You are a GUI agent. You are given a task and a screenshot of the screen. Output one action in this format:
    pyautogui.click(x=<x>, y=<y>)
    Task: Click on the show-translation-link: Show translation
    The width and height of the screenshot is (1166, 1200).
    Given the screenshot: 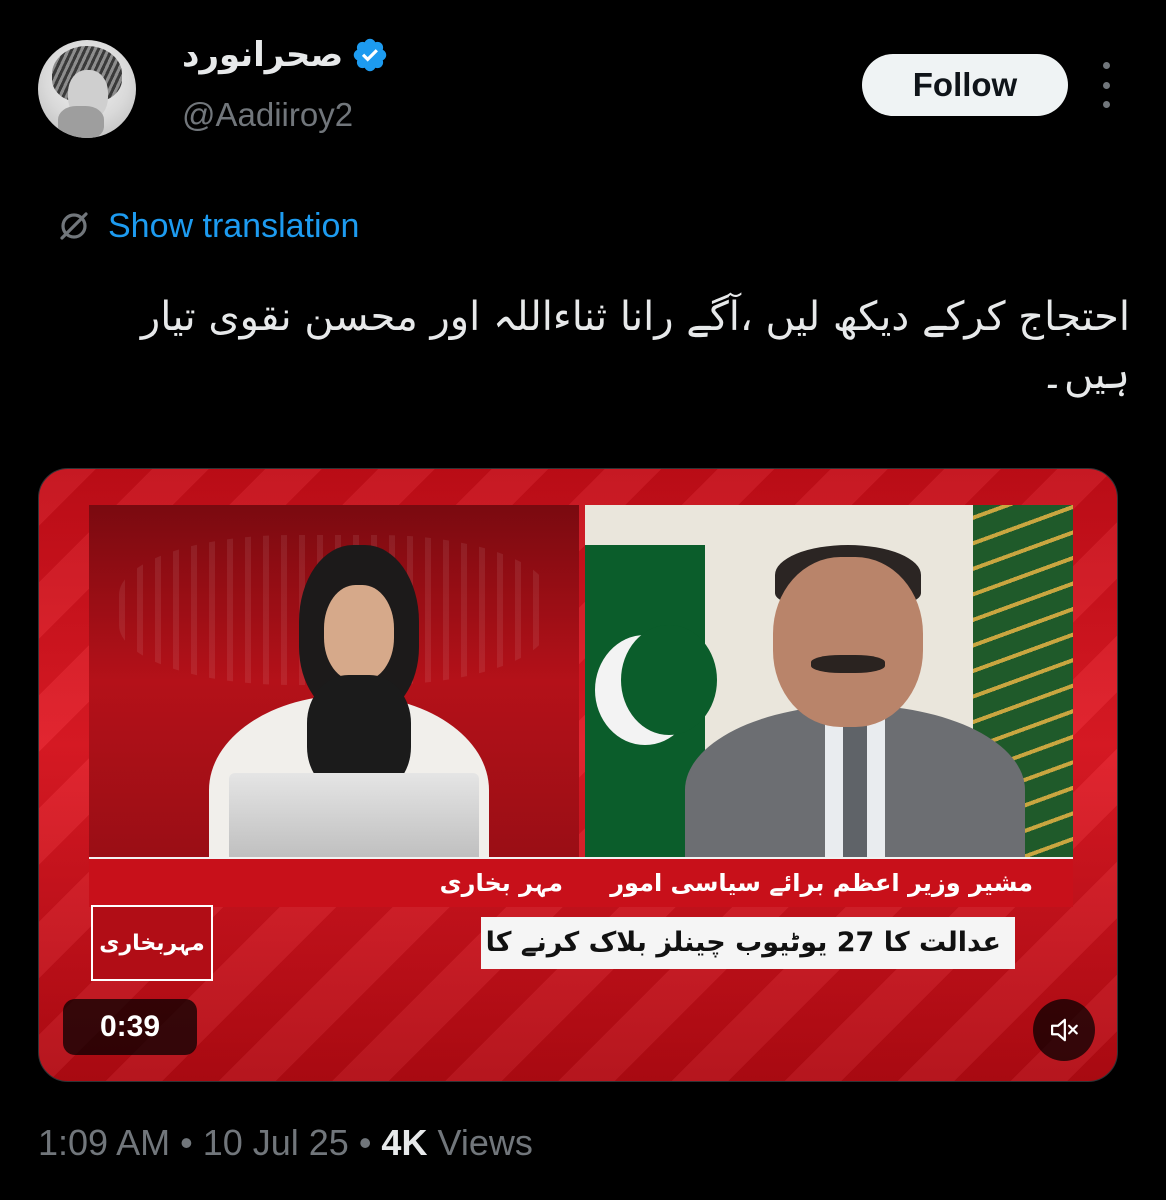 What is the action you would take?
    pyautogui.click(x=206, y=226)
    